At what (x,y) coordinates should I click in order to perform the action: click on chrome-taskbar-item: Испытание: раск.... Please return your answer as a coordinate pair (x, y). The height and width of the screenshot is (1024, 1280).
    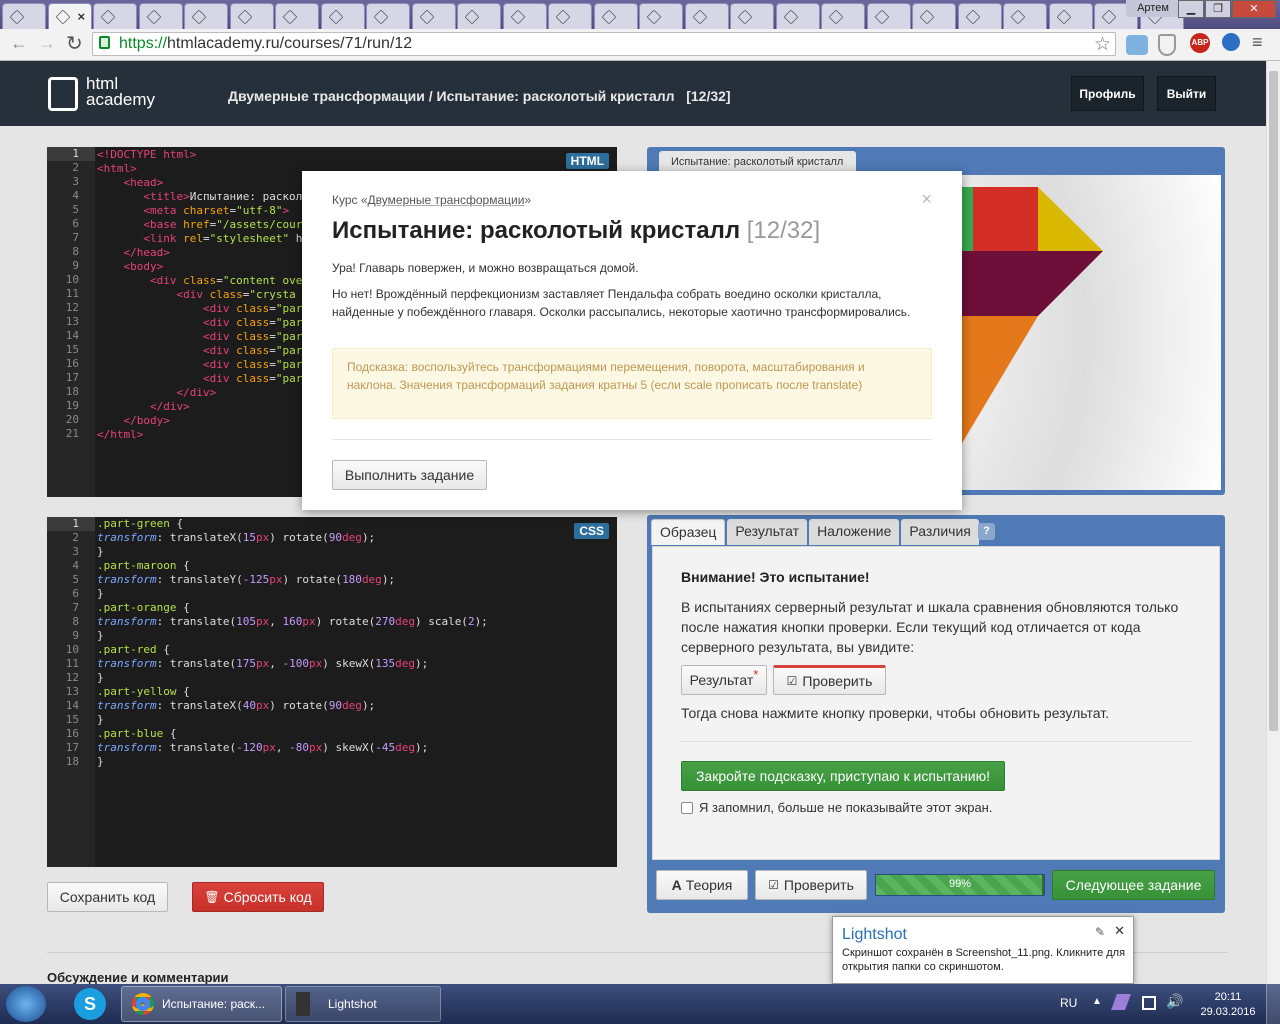
    Looking at the image, I should click on (201, 1004).